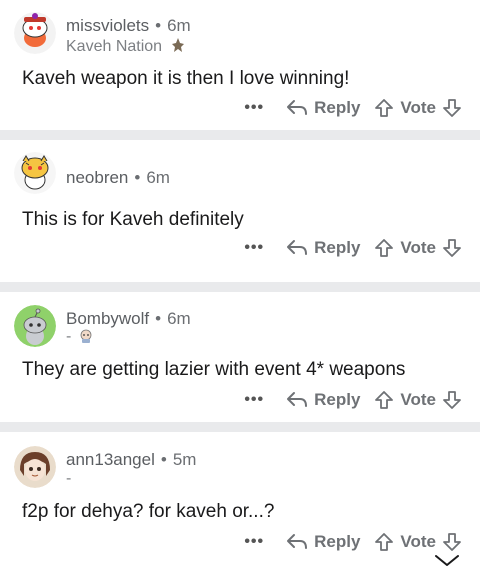 The width and height of the screenshot is (480, 566). I want to click on comment-meta: neobren • 6m, so click(118, 178).